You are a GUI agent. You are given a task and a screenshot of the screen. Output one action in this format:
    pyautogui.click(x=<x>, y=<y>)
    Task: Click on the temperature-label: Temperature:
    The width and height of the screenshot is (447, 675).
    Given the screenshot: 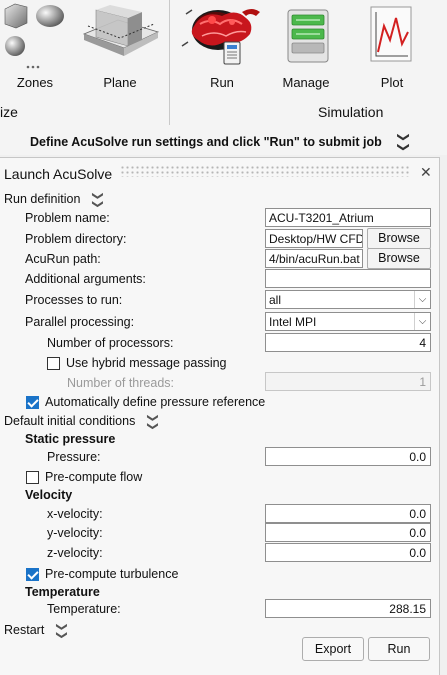 What is the action you would take?
    pyautogui.click(x=84, y=609)
    